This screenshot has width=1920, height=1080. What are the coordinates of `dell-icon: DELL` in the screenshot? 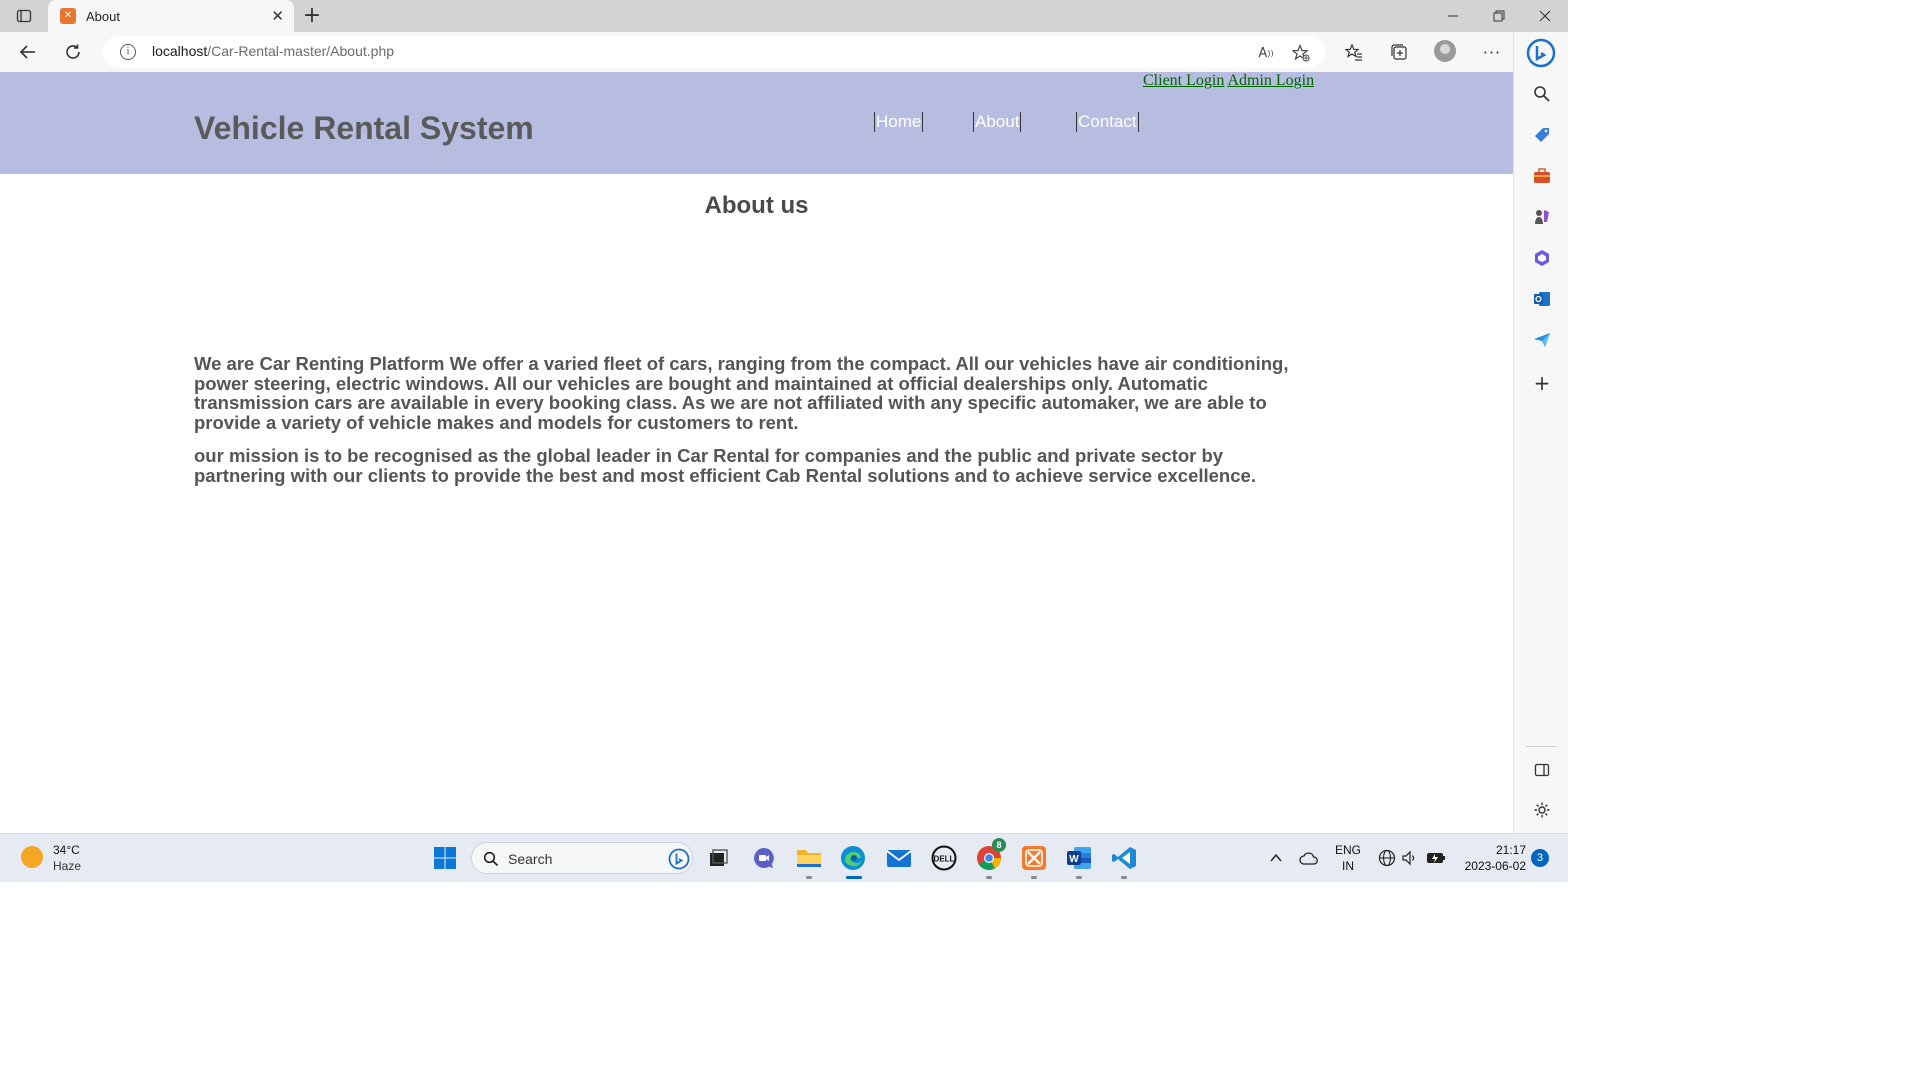 It's located at (944, 858).